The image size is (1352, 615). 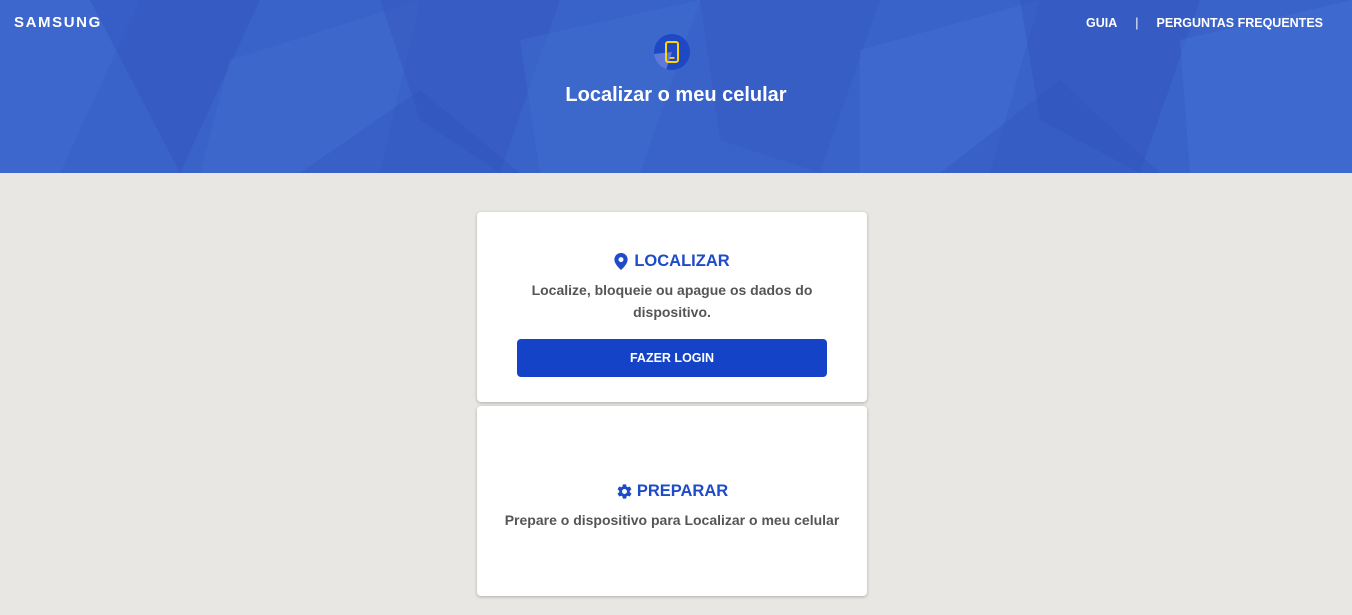 I want to click on locate-card-header: LOCALIZAR, so click(x=672, y=261).